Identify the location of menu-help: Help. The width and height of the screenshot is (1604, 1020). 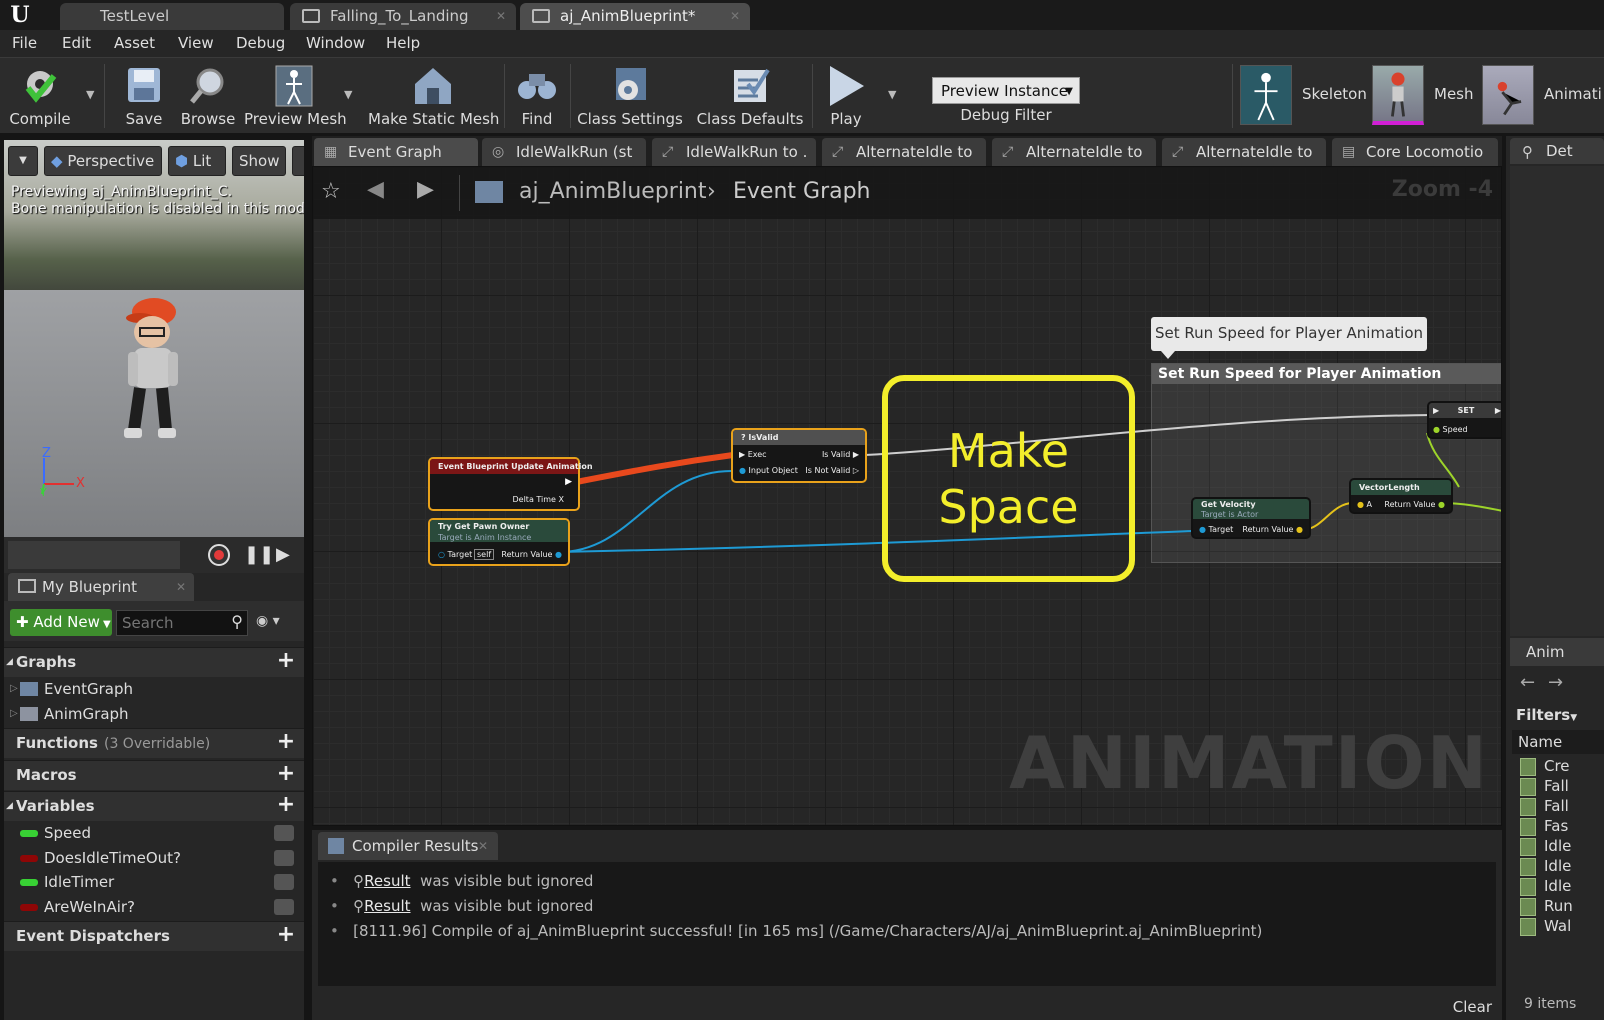
(403, 43).